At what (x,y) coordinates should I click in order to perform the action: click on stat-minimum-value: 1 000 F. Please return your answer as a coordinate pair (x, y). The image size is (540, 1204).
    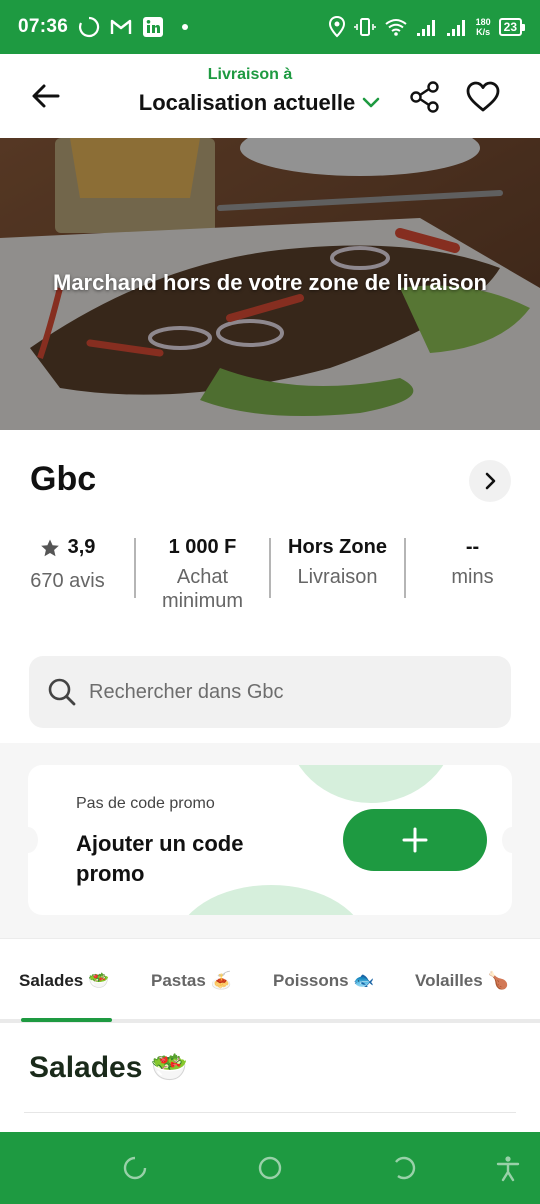
    Looking at the image, I should click on (202, 547).